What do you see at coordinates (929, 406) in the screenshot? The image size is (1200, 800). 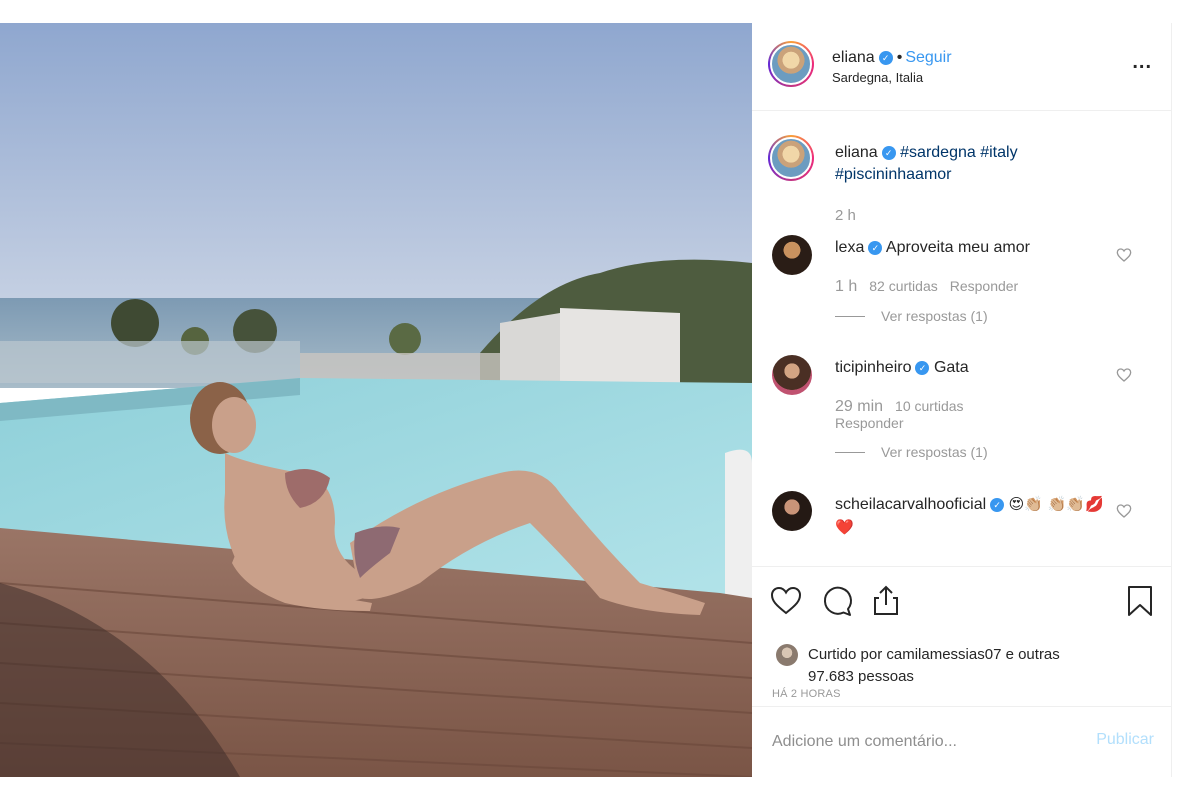 I see `comment-likes: 10 curtidas` at bounding box center [929, 406].